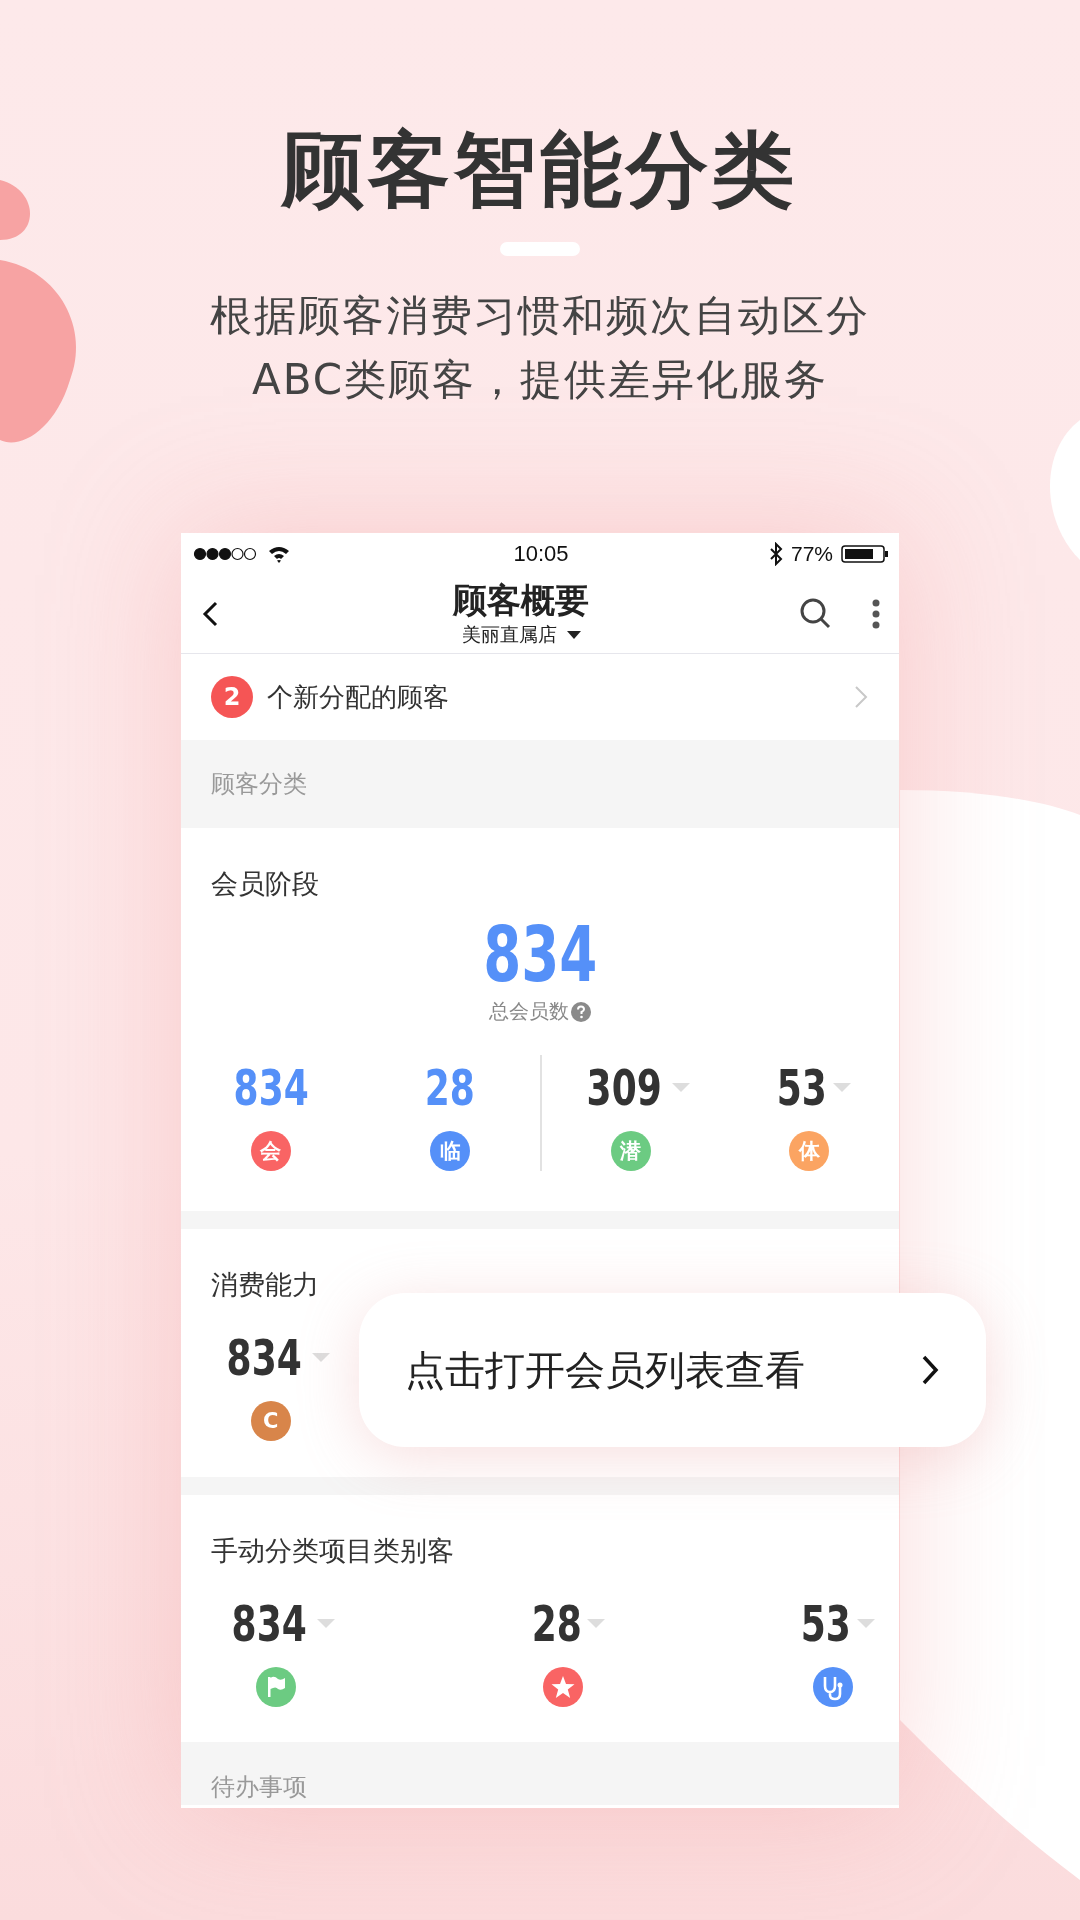 The width and height of the screenshot is (1080, 1920). Describe the element at coordinates (811, 554) in the screenshot. I see `battery-percent: 77%` at that location.